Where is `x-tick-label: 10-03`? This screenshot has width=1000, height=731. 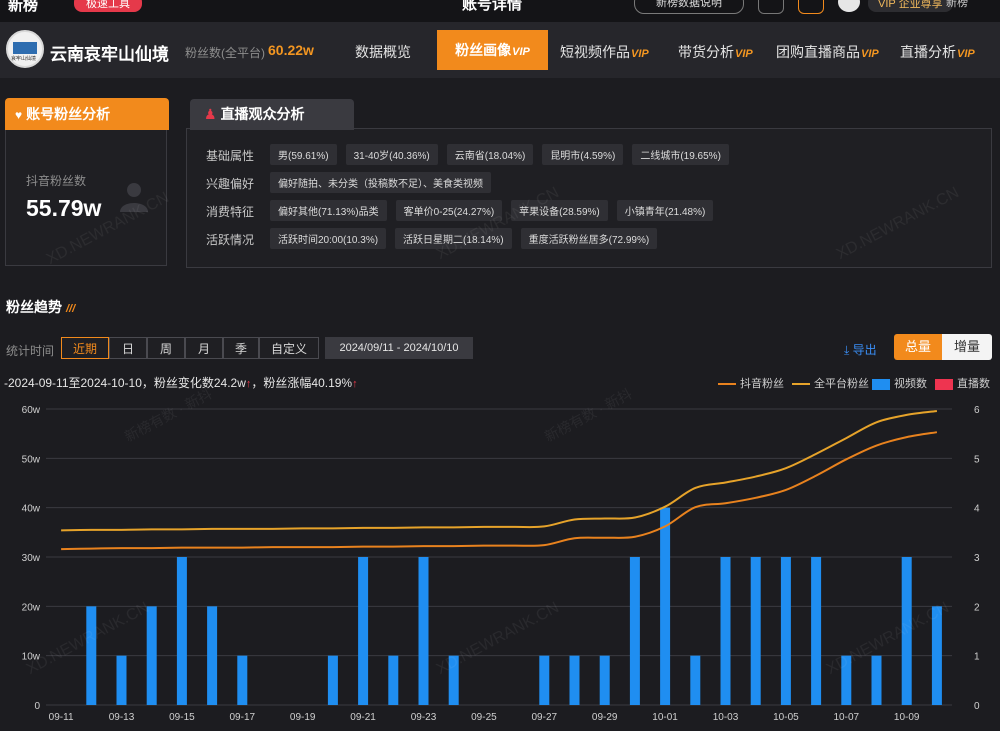 x-tick-label: 10-03 is located at coordinates (726, 717).